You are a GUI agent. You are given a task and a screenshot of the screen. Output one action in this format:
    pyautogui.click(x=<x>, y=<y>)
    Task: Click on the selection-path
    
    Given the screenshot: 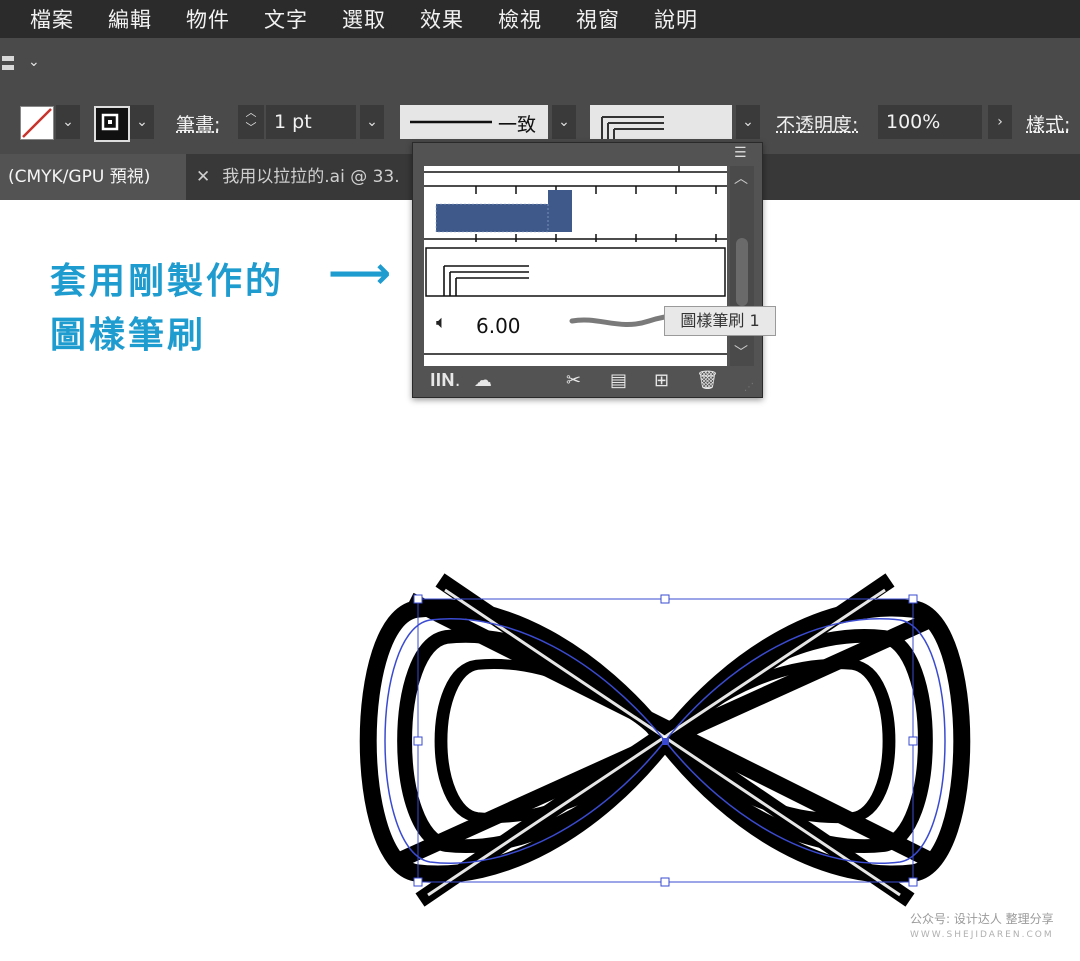 What is the action you would take?
    pyautogui.click(x=665, y=741)
    